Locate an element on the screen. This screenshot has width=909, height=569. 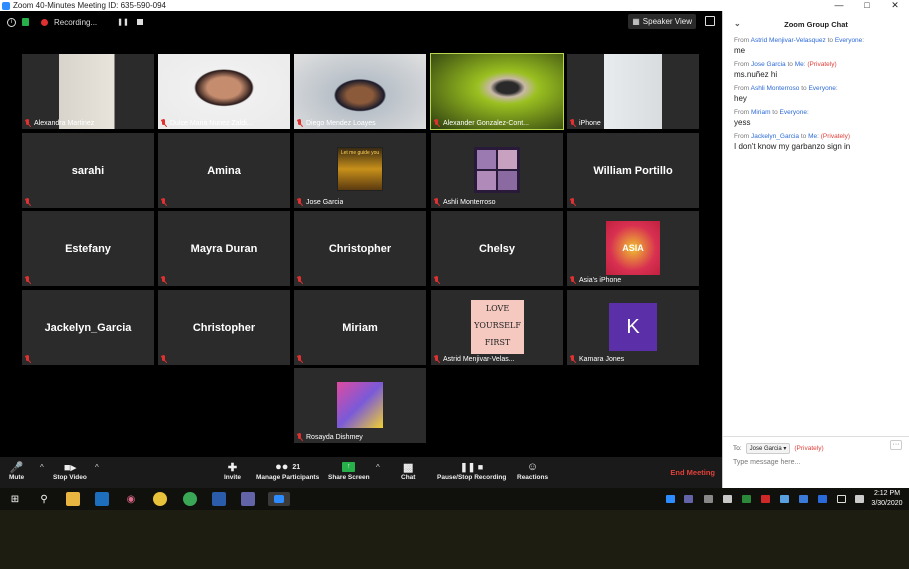
from-word: From is located at coordinates (742, 112).